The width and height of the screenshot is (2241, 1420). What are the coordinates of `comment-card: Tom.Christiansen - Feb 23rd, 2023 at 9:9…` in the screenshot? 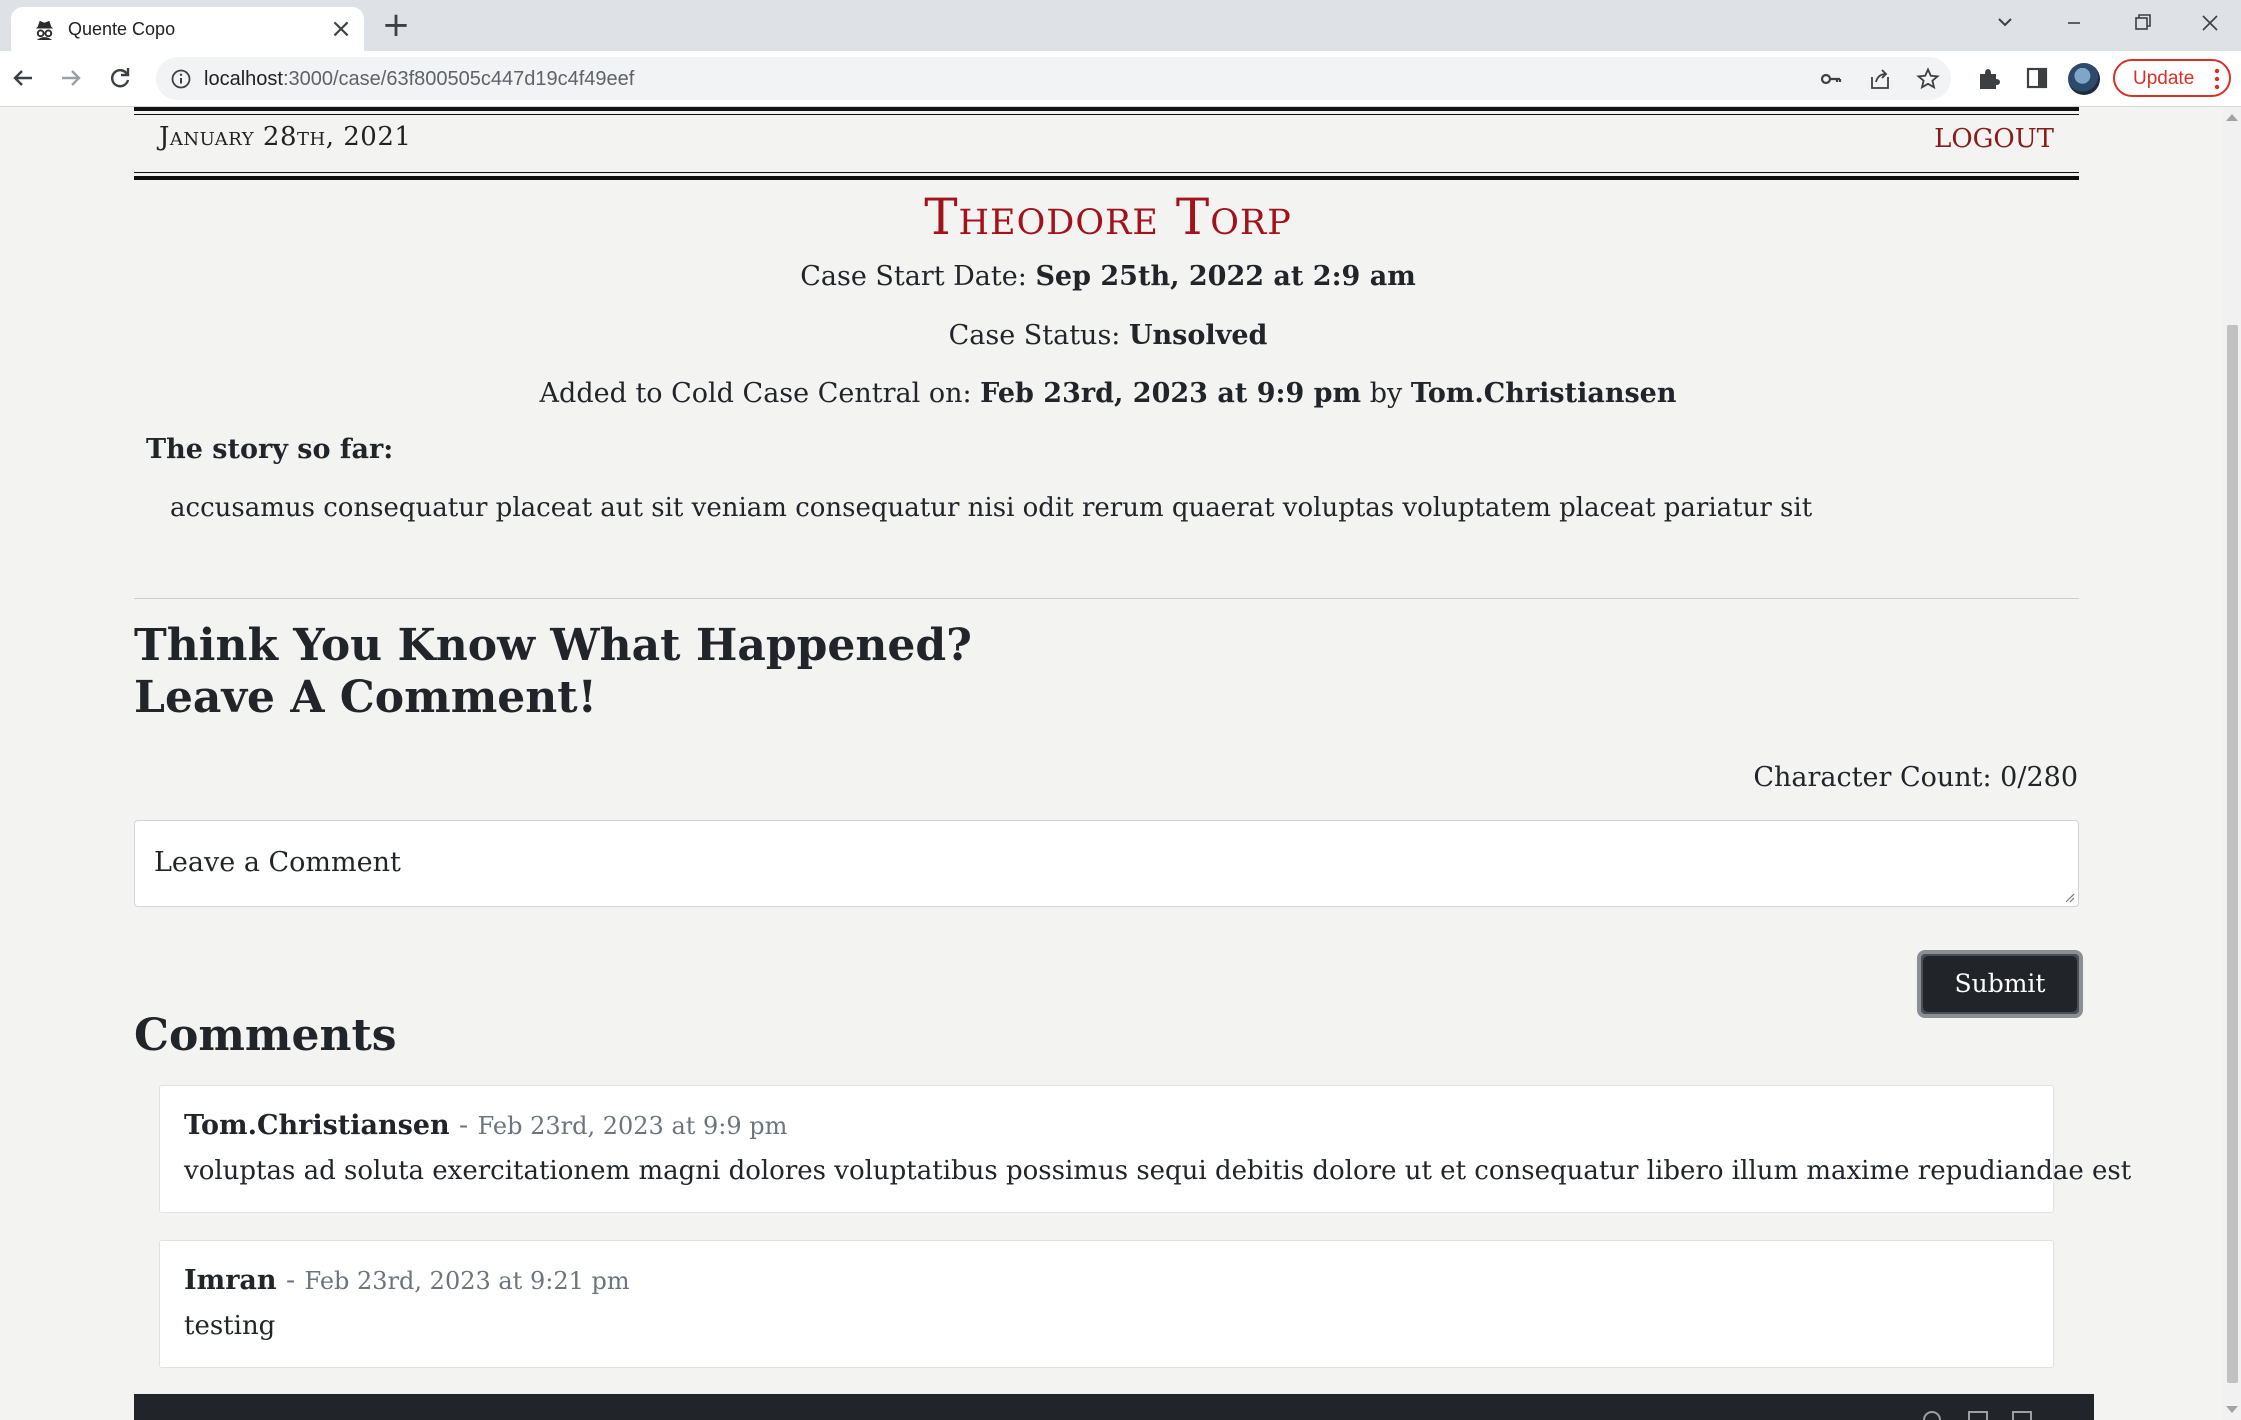 It's located at (1145, 1149).